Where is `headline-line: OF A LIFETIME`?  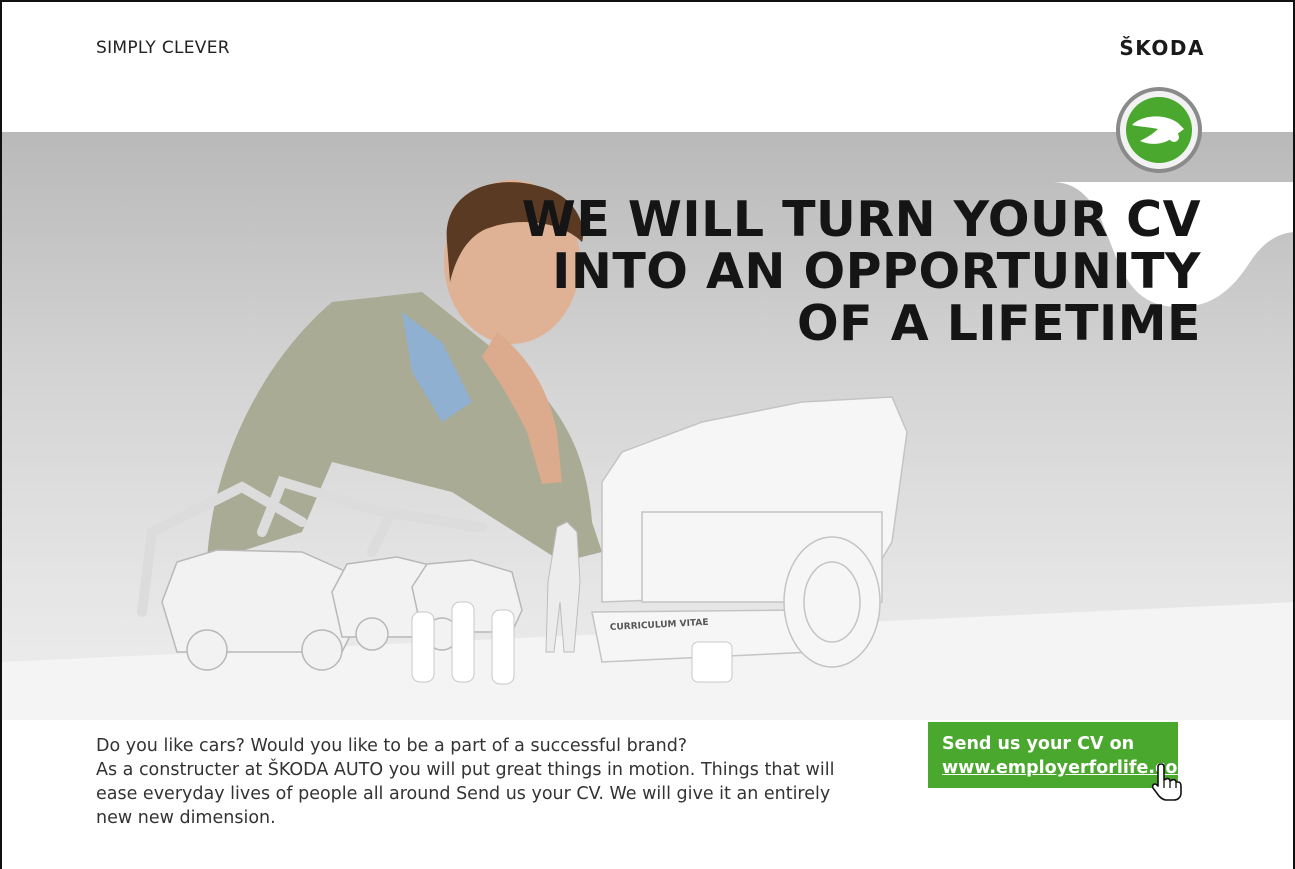
headline-line: OF A LIFETIME is located at coordinates (999, 323).